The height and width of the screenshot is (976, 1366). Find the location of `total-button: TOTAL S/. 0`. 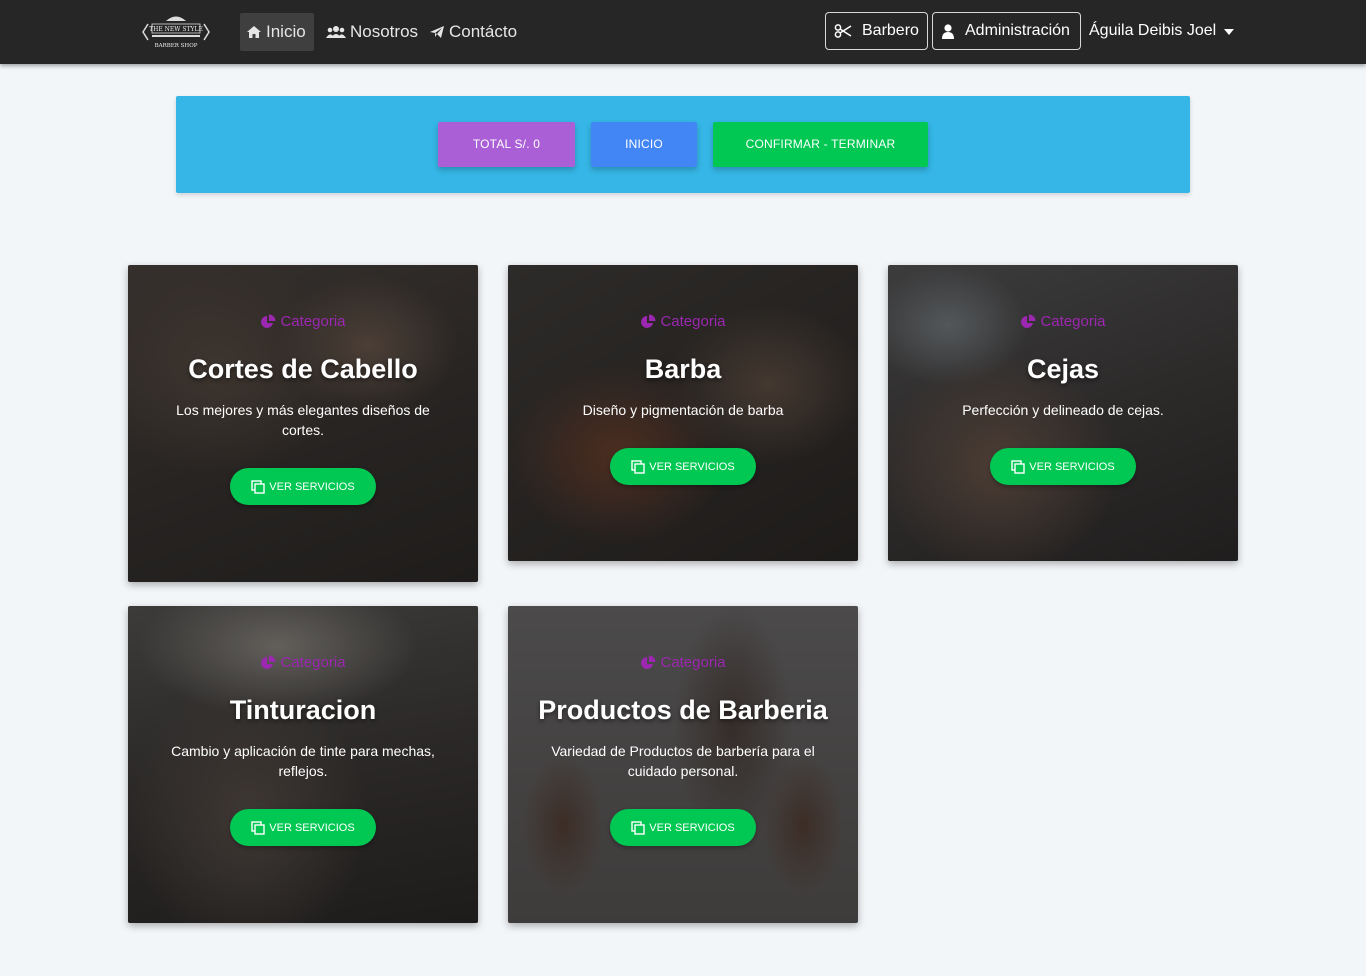

total-button: TOTAL S/. 0 is located at coordinates (506, 144).